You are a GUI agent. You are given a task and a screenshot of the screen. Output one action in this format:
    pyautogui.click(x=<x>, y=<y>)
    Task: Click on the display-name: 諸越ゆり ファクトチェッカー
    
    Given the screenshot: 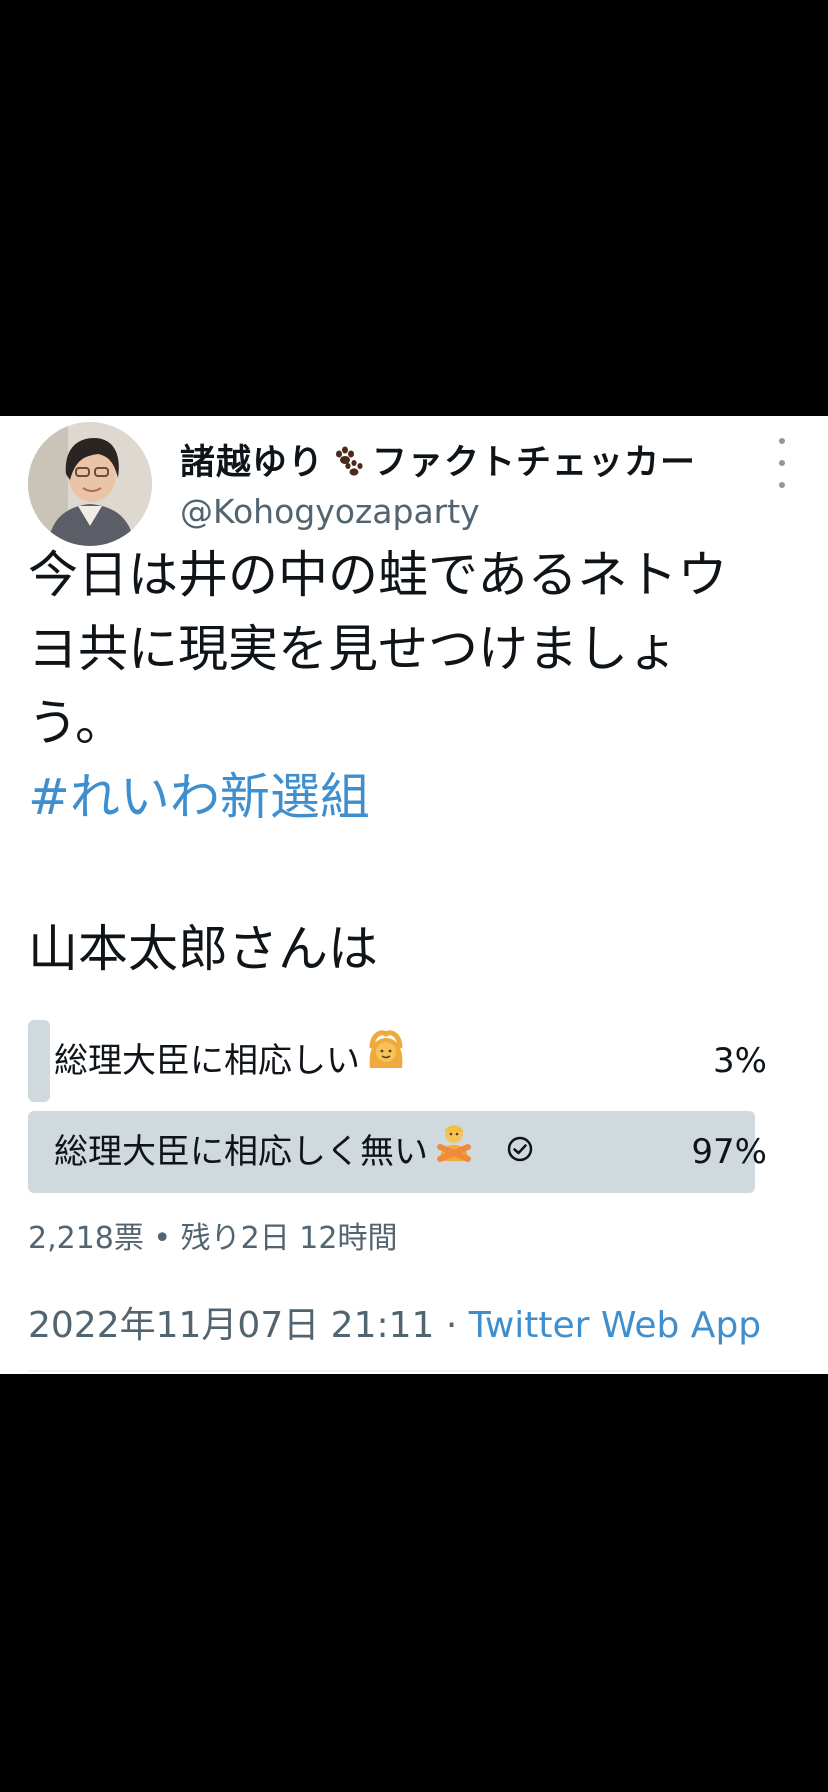 What is the action you would take?
    pyautogui.click(x=438, y=460)
    